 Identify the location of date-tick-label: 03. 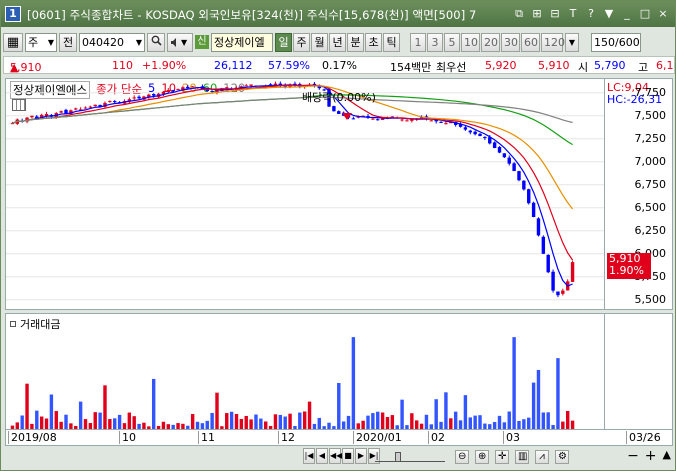
(511, 437).